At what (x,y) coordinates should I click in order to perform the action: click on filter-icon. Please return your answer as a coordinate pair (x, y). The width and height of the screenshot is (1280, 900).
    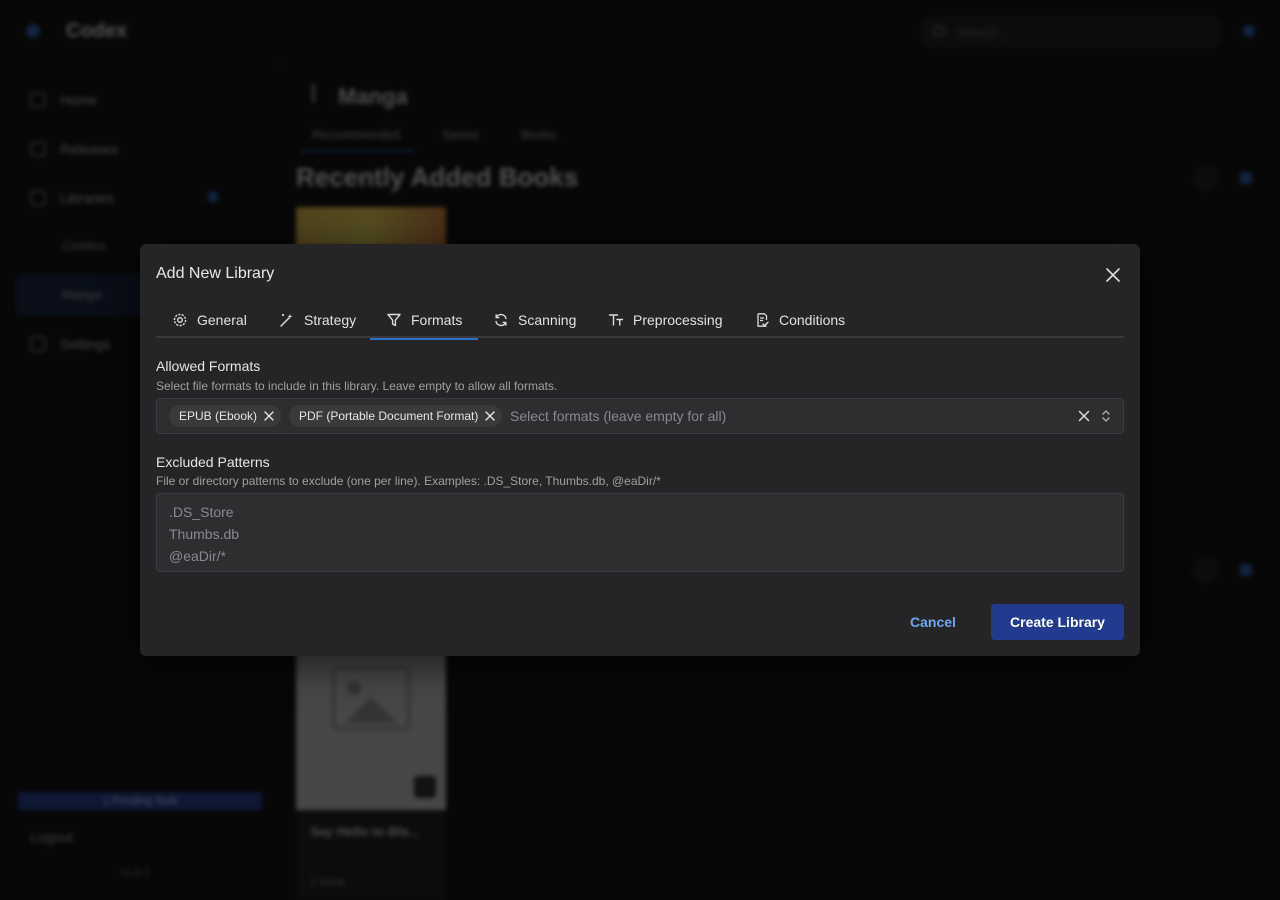
    Looking at the image, I should click on (394, 320).